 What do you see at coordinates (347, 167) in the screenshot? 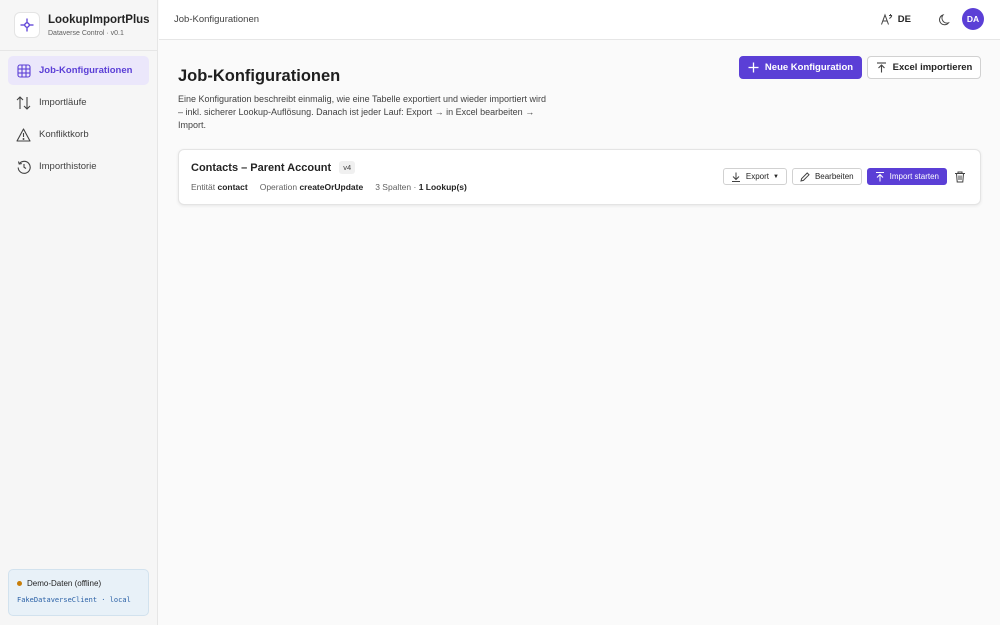
I see `version-badge: v4` at bounding box center [347, 167].